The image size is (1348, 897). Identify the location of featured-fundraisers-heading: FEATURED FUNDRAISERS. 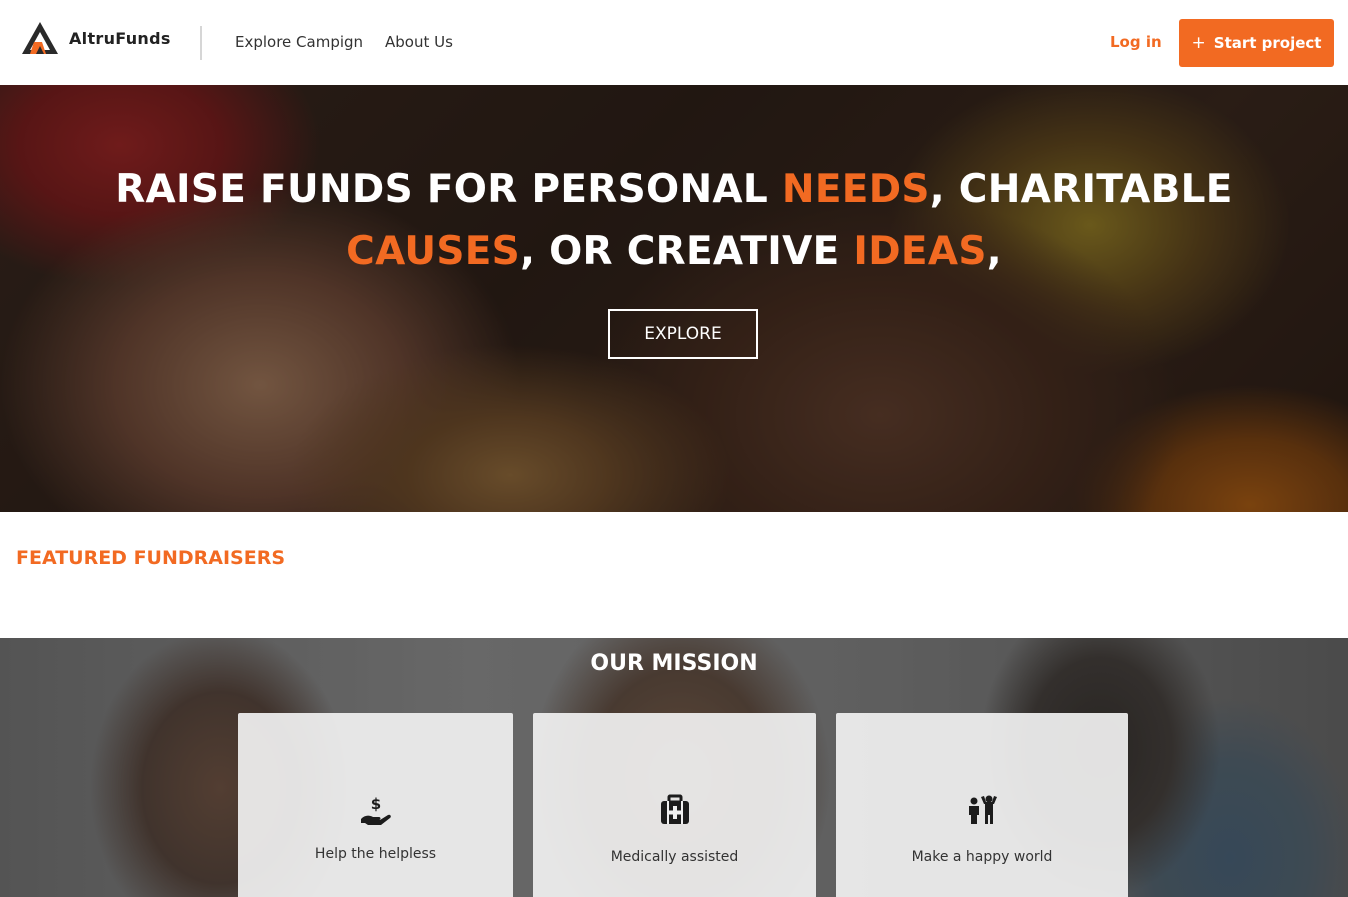
(151, 558).